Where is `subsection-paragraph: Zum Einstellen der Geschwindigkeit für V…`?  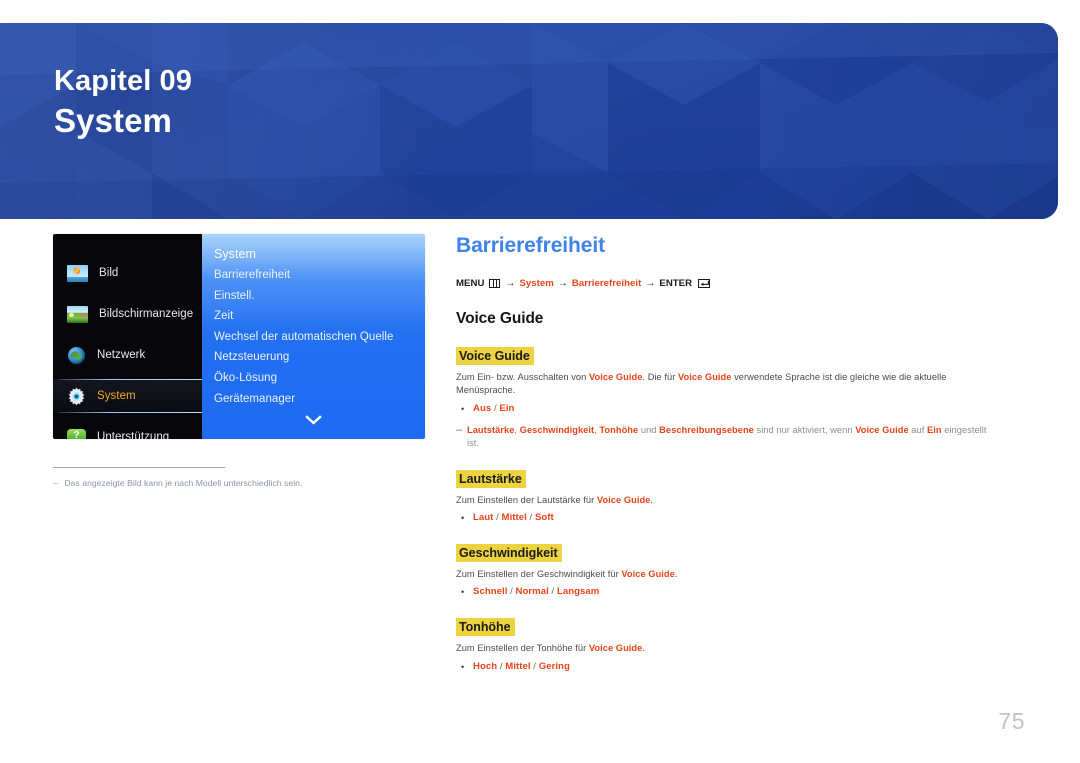 subsection-paragraph: Zum Einstellen der Geschwindigkeit für V… is located at coordinates (567, 574).